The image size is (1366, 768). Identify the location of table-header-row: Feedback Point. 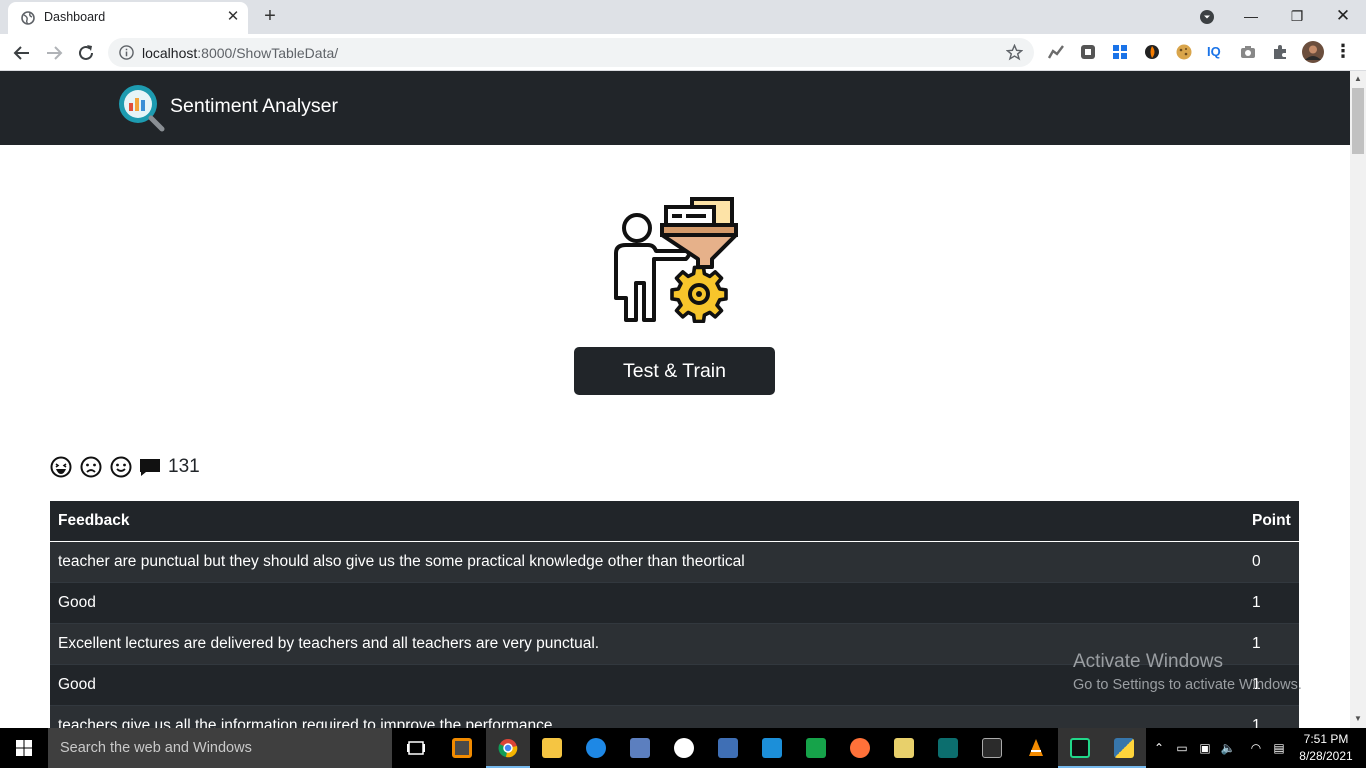
(674, 521).